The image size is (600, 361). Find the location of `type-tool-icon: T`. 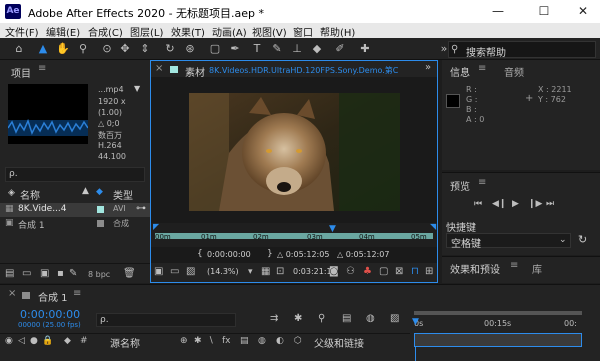

type-tool-icon: T is located at coordinates (257, 49).